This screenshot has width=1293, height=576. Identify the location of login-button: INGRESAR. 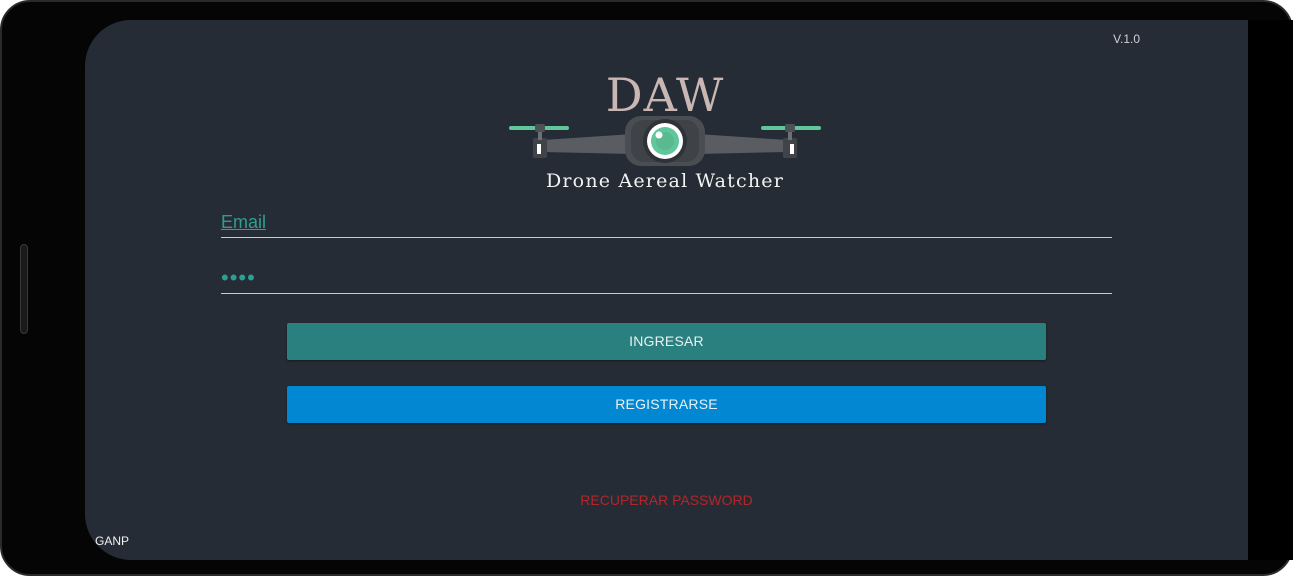
(666, 341).